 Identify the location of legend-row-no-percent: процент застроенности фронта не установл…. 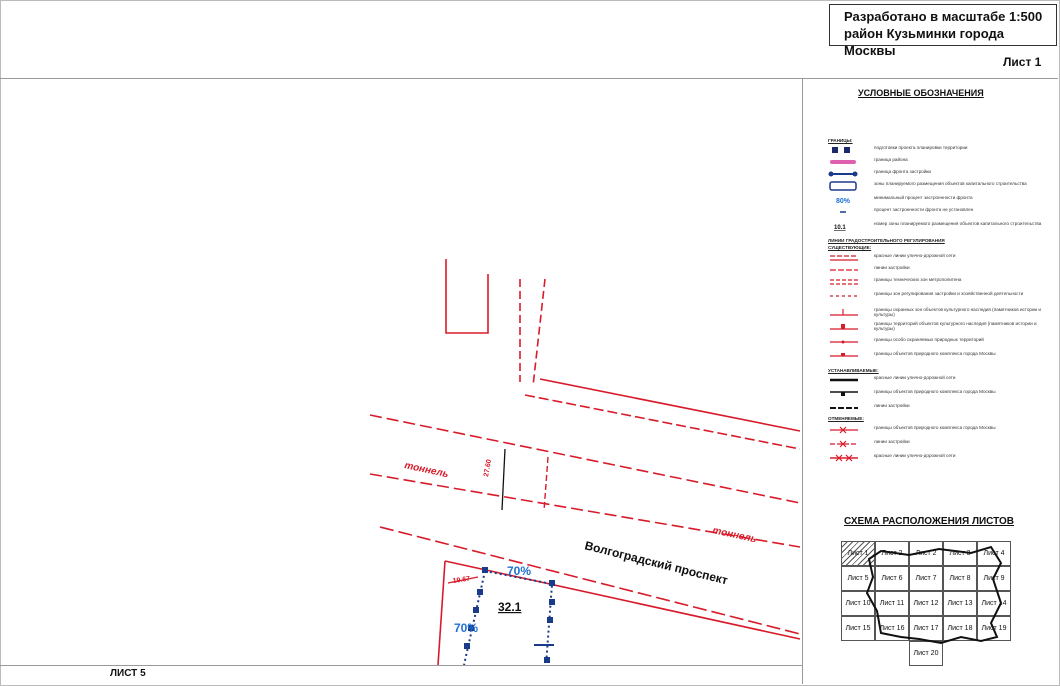
(942, 212).